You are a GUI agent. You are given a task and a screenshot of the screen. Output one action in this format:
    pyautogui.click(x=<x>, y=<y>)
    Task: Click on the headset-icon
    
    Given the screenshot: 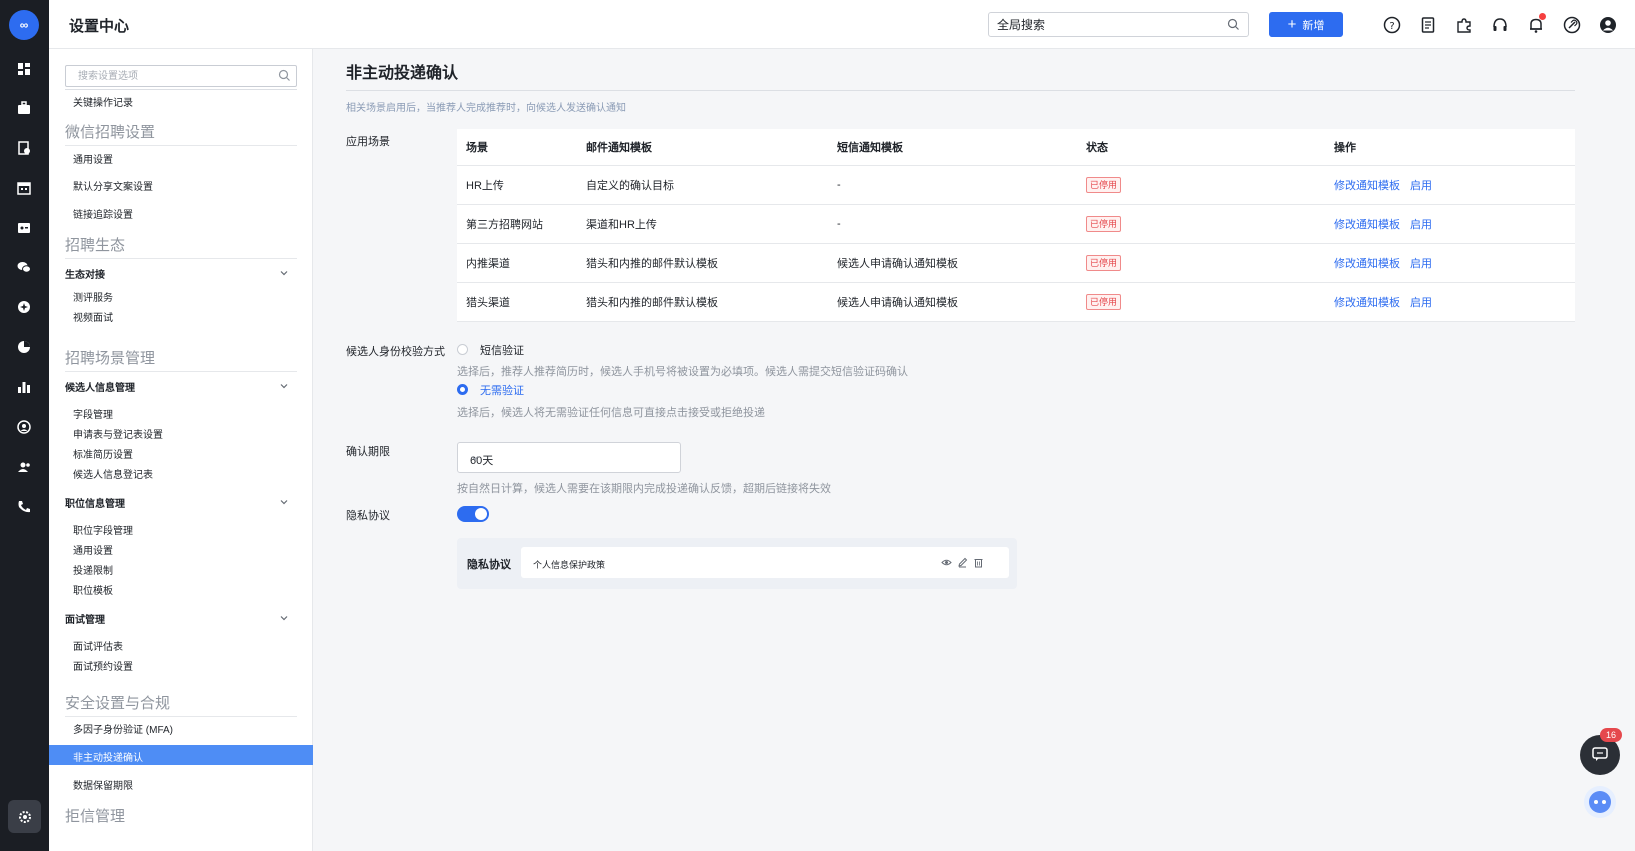 What is the action you would take?
    pyautogui.click(x=1499, y=24)
    